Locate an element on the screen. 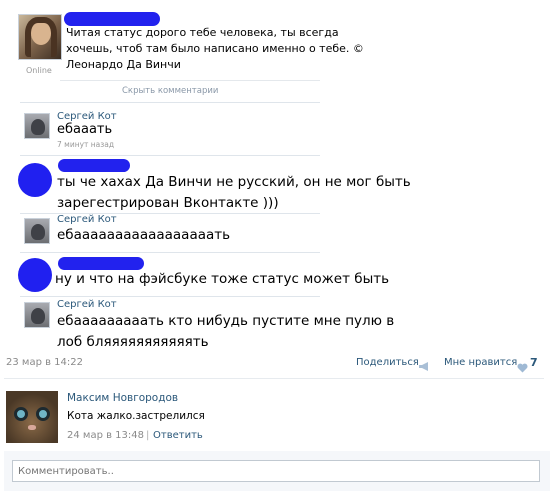 The height and width of the screenshot is (497, 560). reply-answer-link: Ответить is located at coordinates (178, 435).